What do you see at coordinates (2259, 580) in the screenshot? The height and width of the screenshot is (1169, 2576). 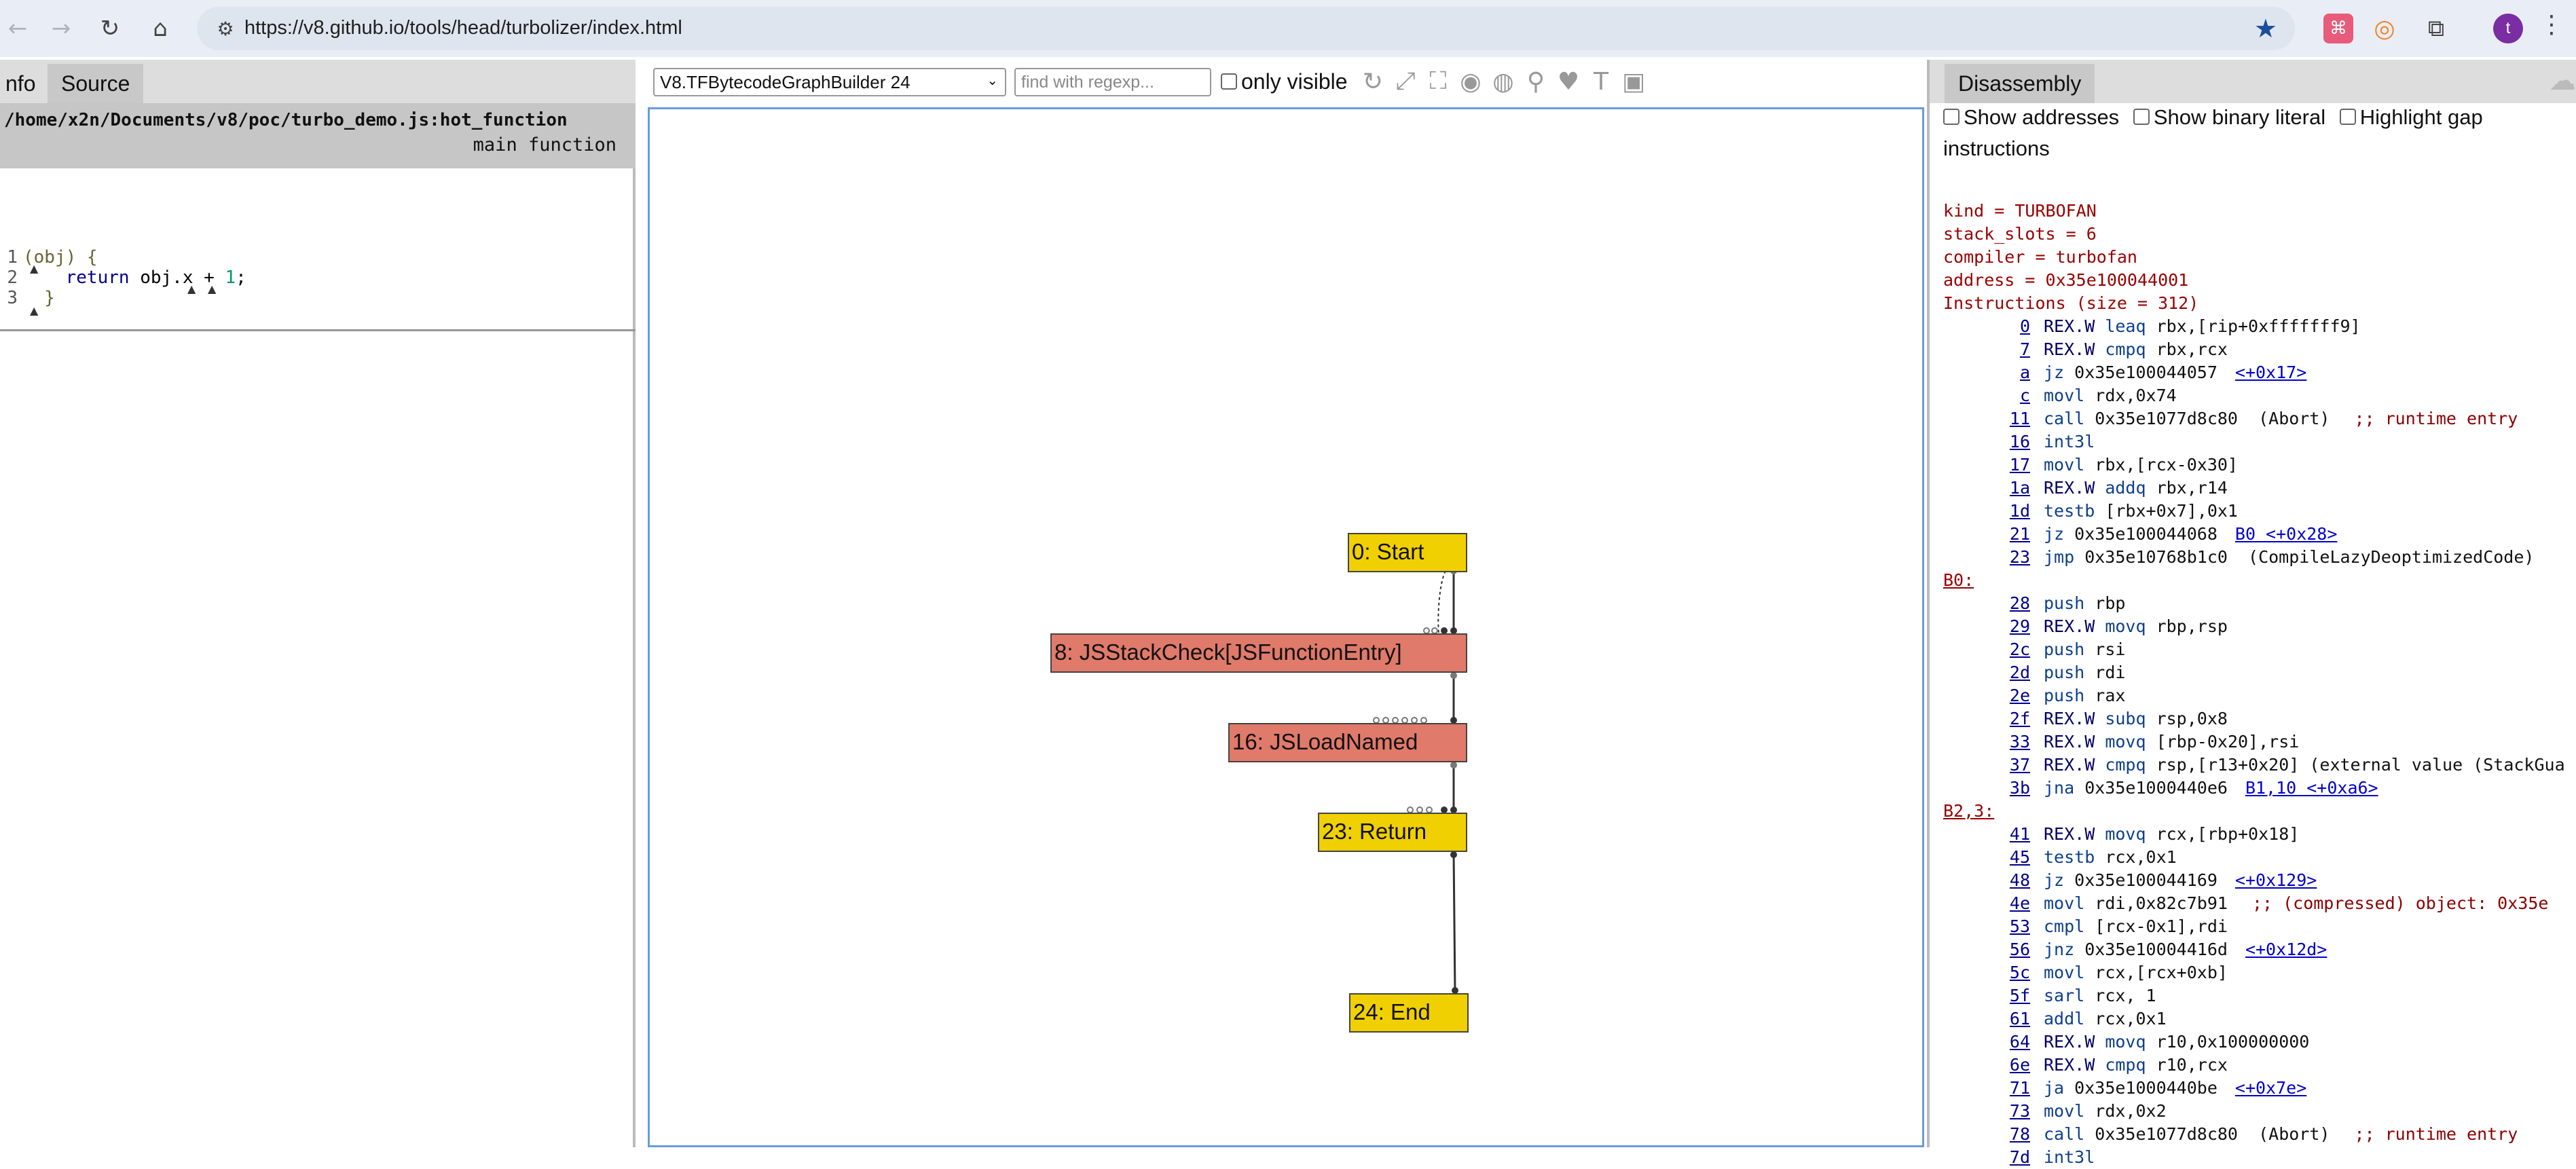 I see `block-label: B0:` at bounding box center [2259, 580].